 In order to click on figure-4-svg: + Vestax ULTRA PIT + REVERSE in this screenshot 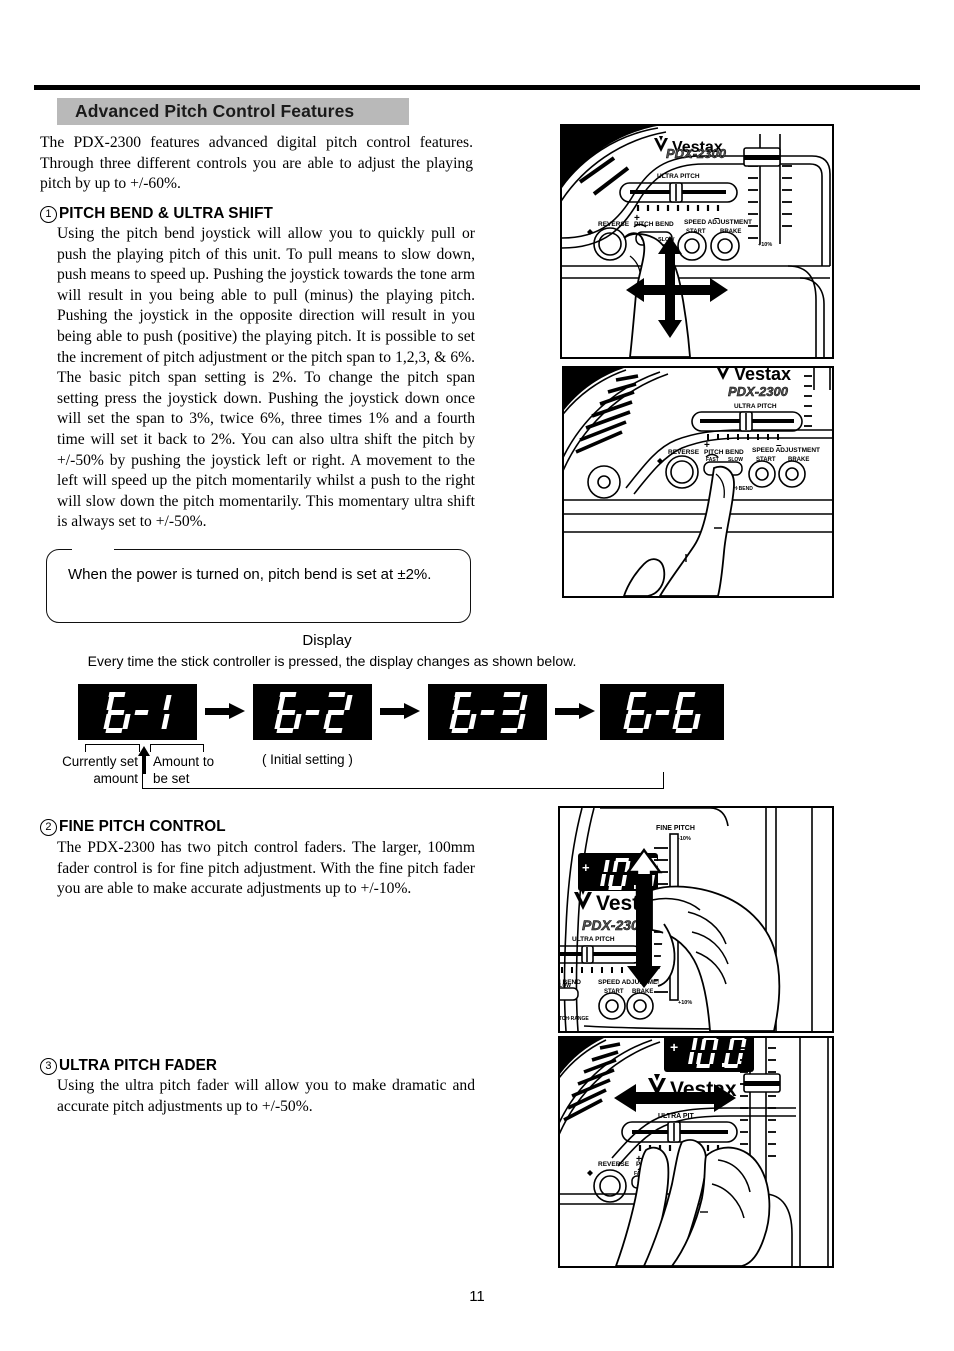, I will do `click(694, 1152)`.